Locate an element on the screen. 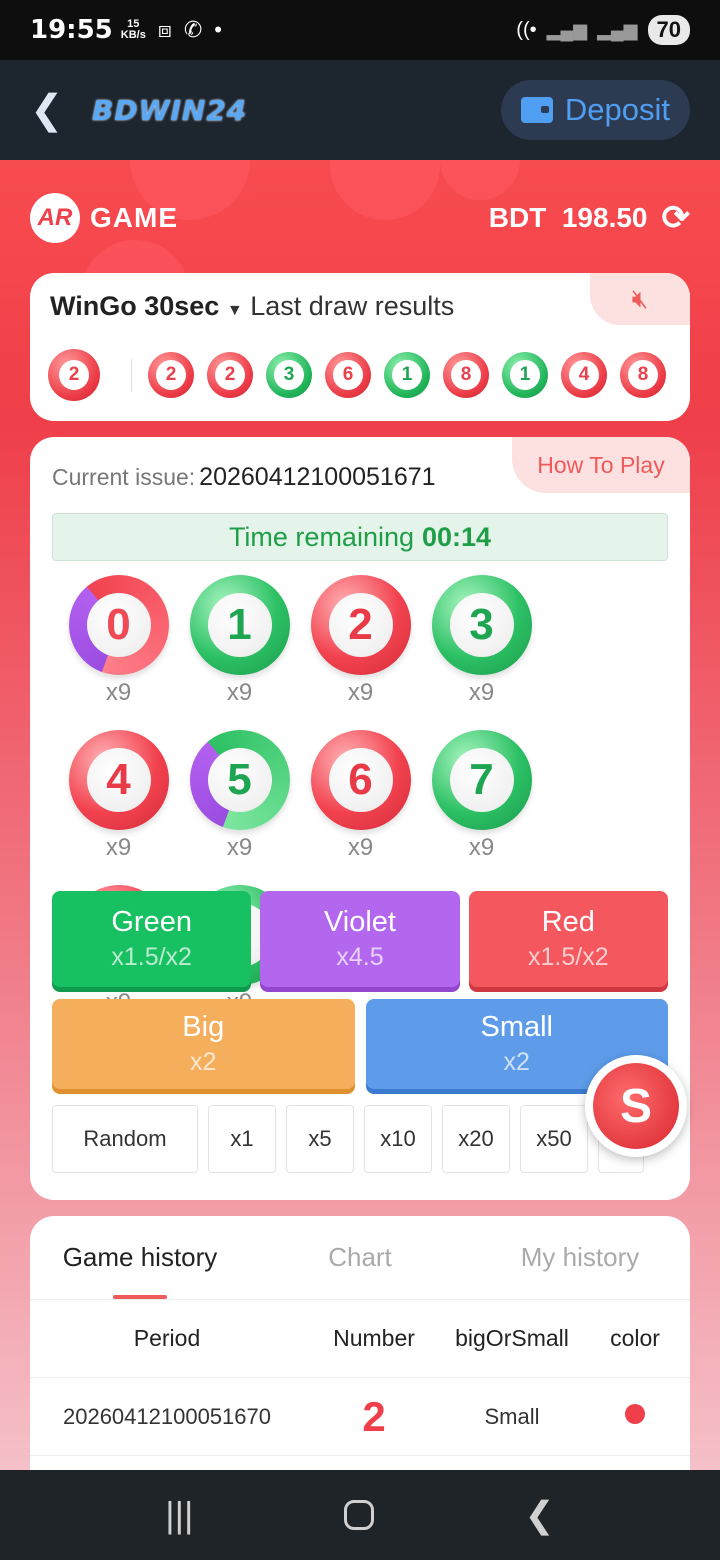 The width and height of the screenshot is (720, 1560). color-bets: Green x1.5/x2 Violet x4.5 Red x1.5/x2 is located at coordinates (360, 939).